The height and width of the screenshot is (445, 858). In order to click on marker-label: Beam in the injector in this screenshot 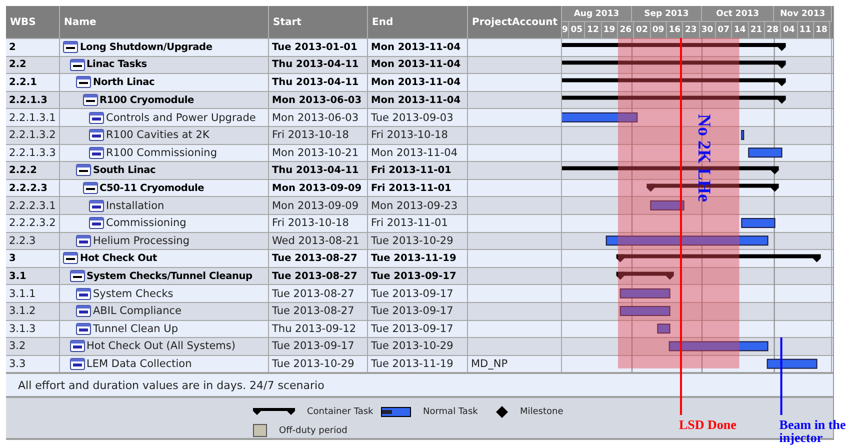, I will do `click(813, 431)`.